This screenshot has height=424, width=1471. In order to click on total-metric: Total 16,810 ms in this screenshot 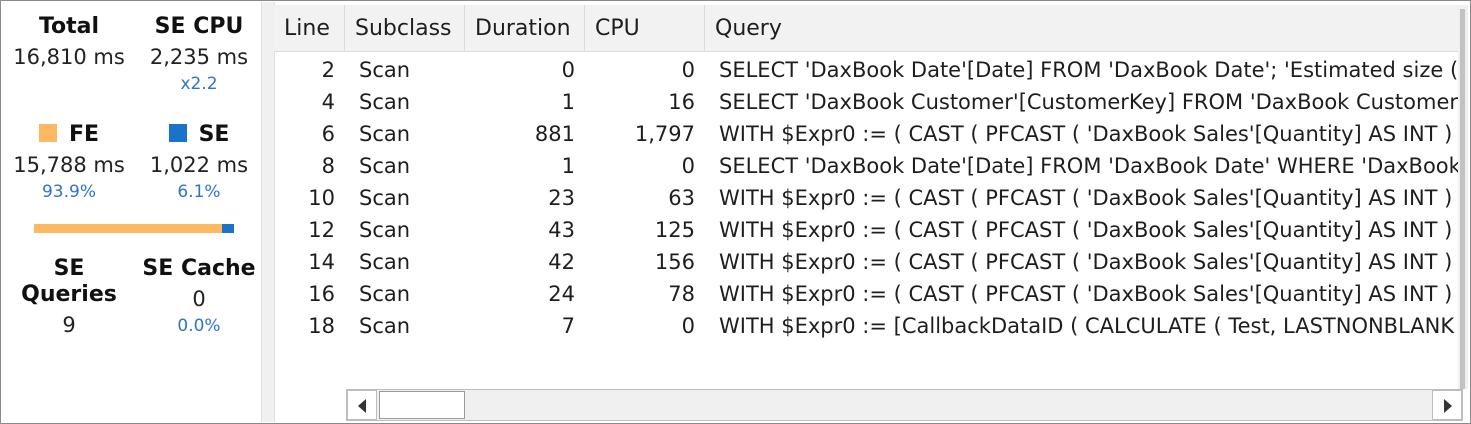, I will do `click(69, 42)`.